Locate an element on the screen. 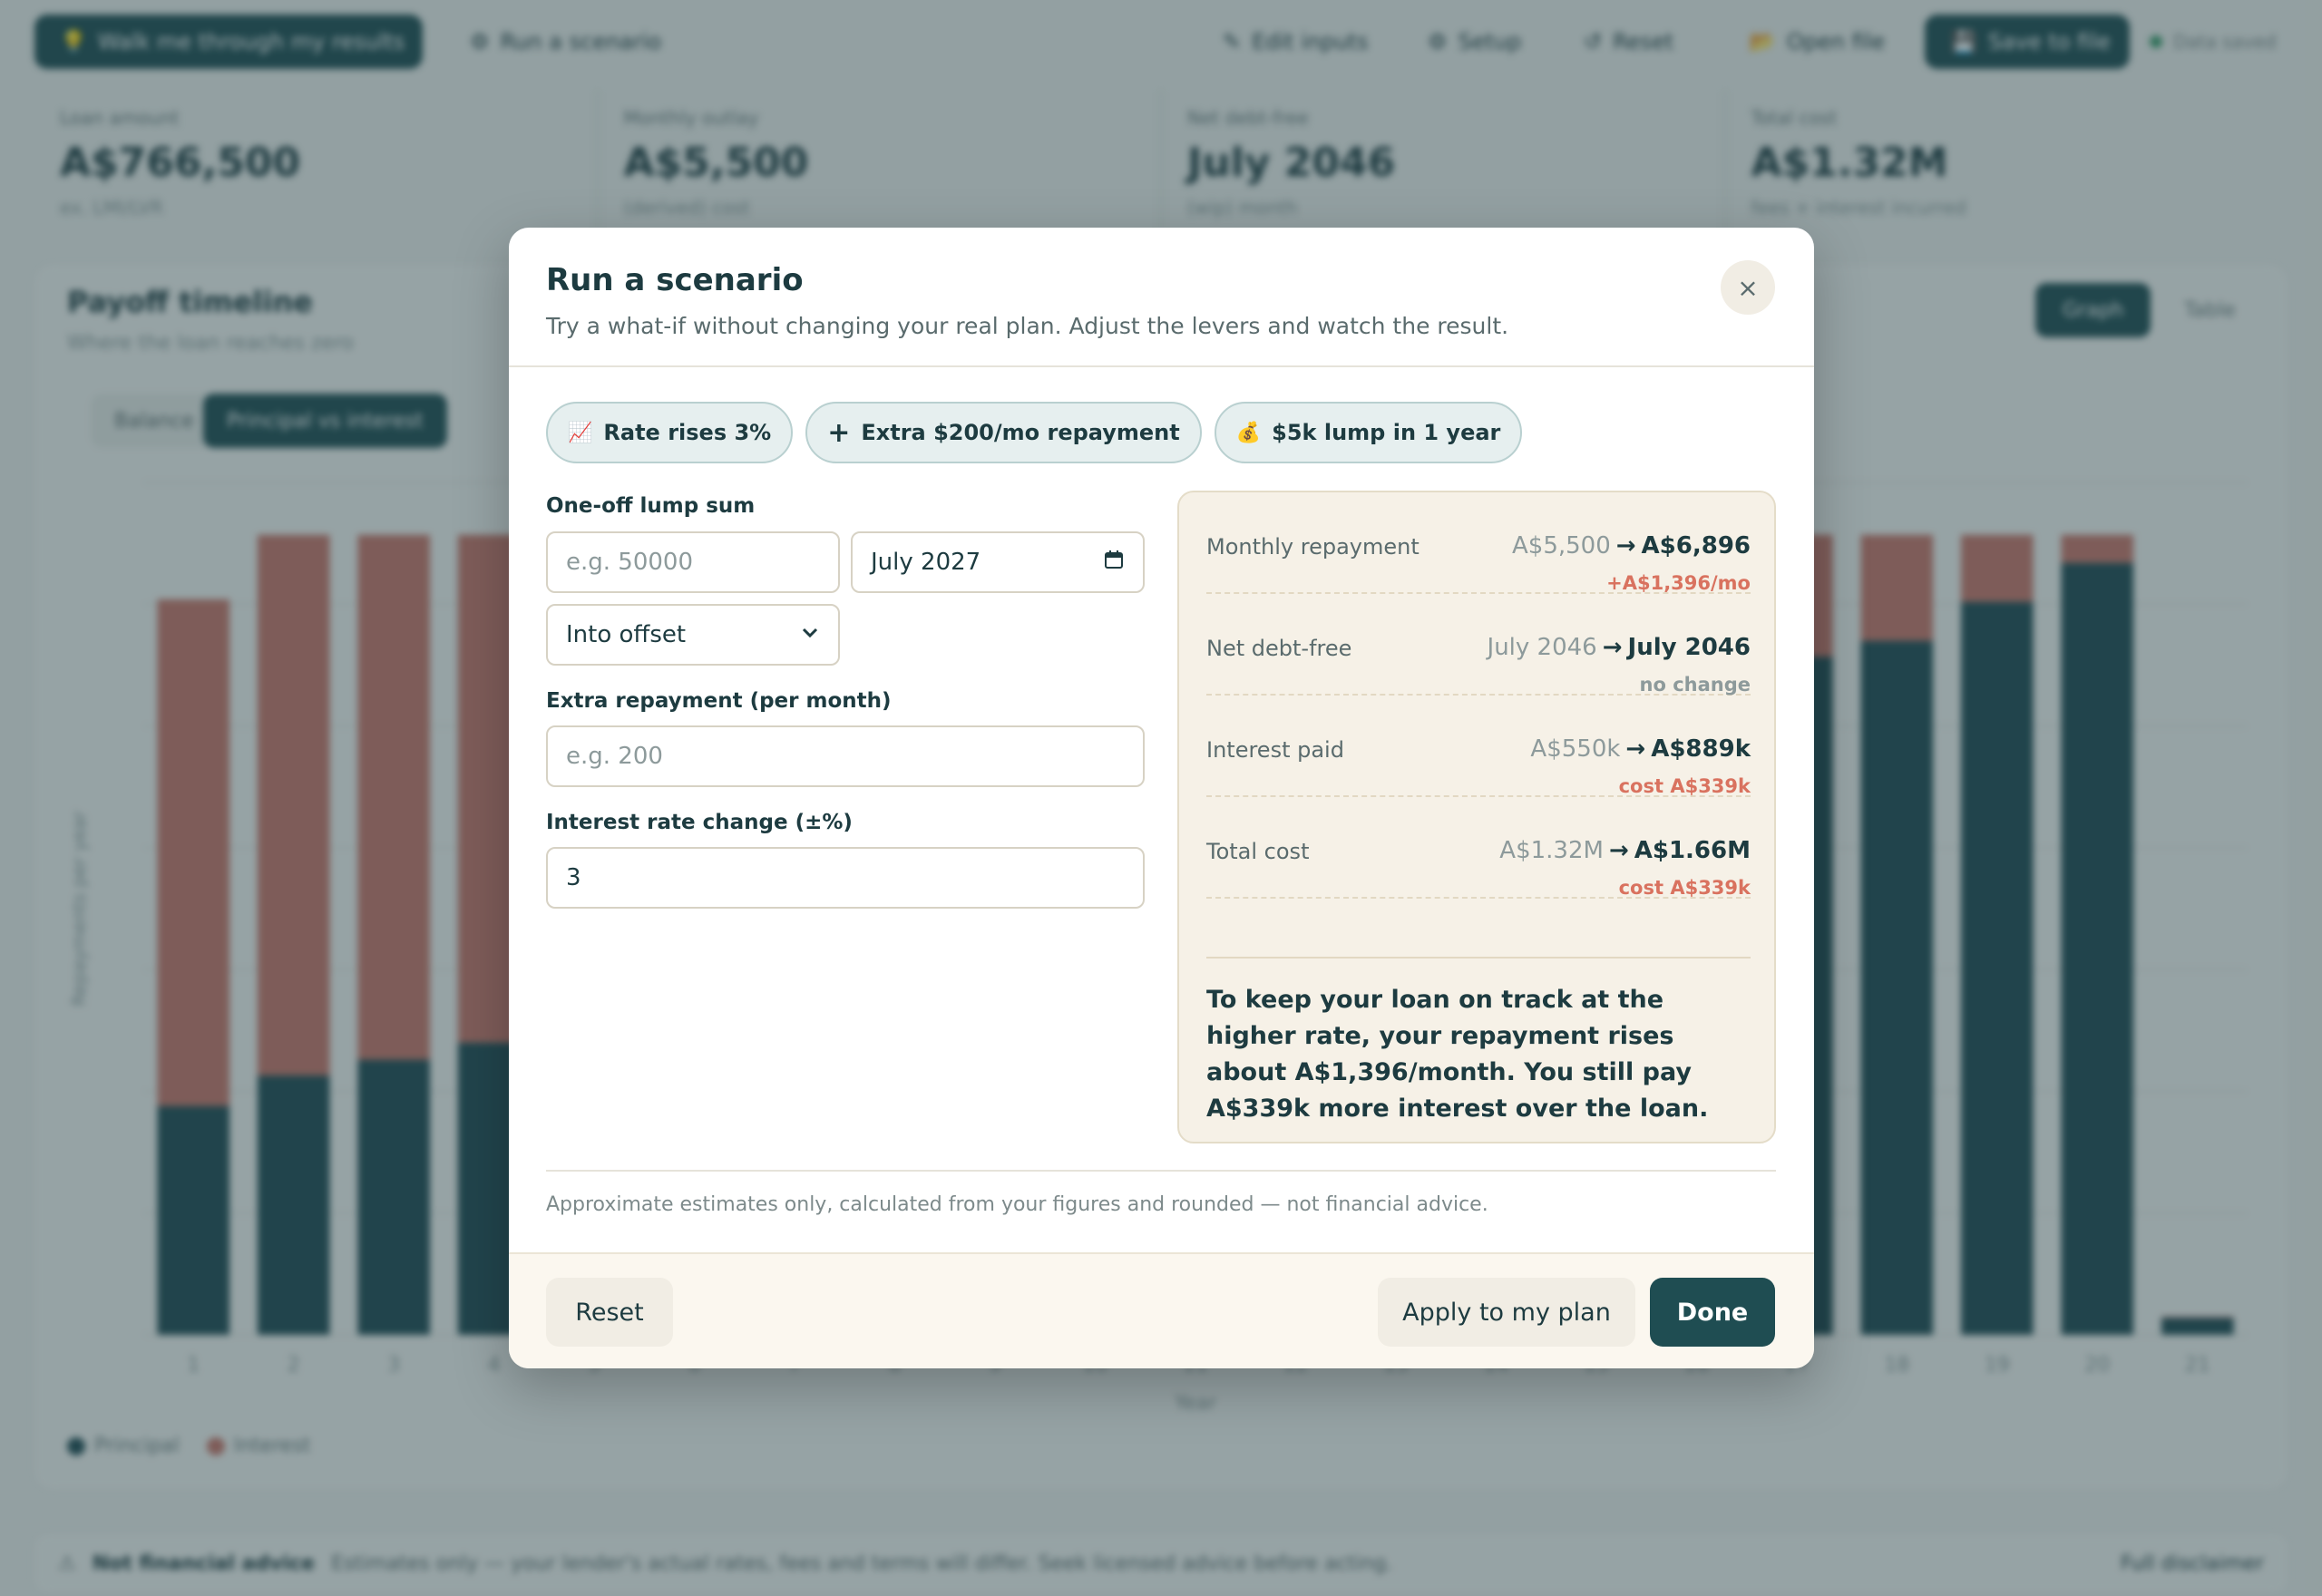  lump-sum-input: e.g. 50000 is located at coordinates (693, 562).